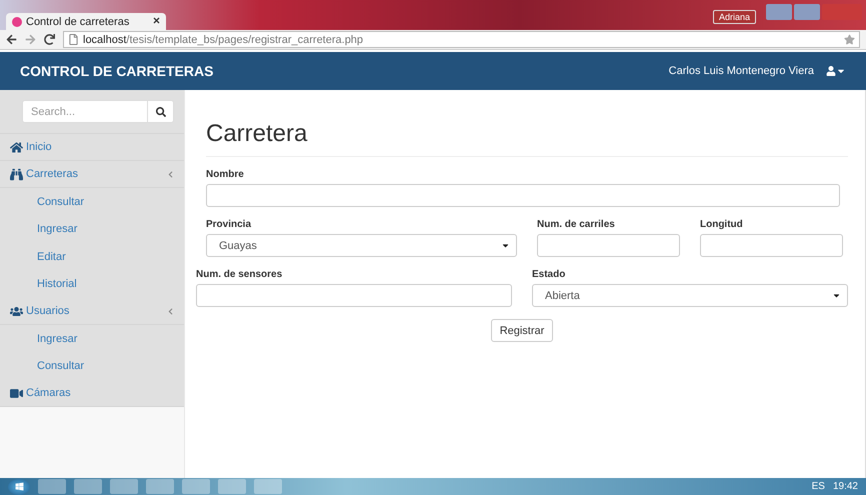 The height and width of the screenshot is (495, 866). I want to click on address-field: localhost/tesis/template_bs/pages/registrar_carretera.php, so click(461, 39).